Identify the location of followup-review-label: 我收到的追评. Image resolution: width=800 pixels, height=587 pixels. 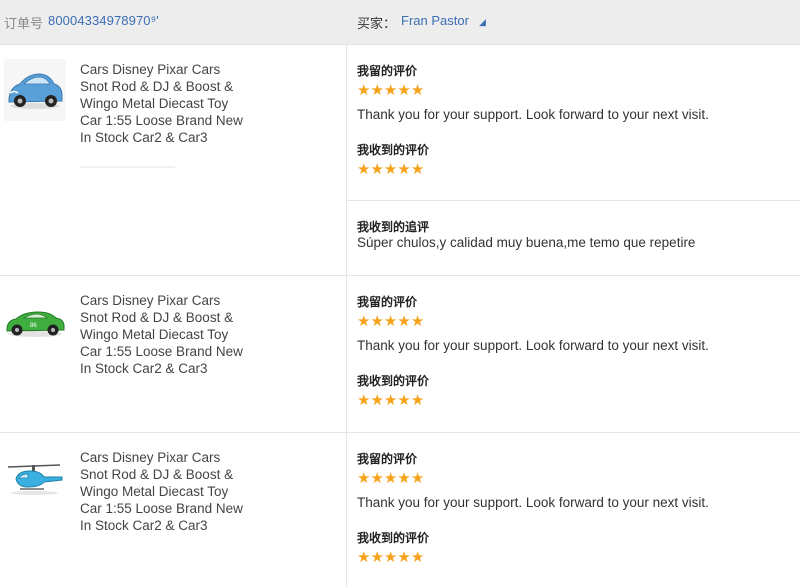
(393, 227).